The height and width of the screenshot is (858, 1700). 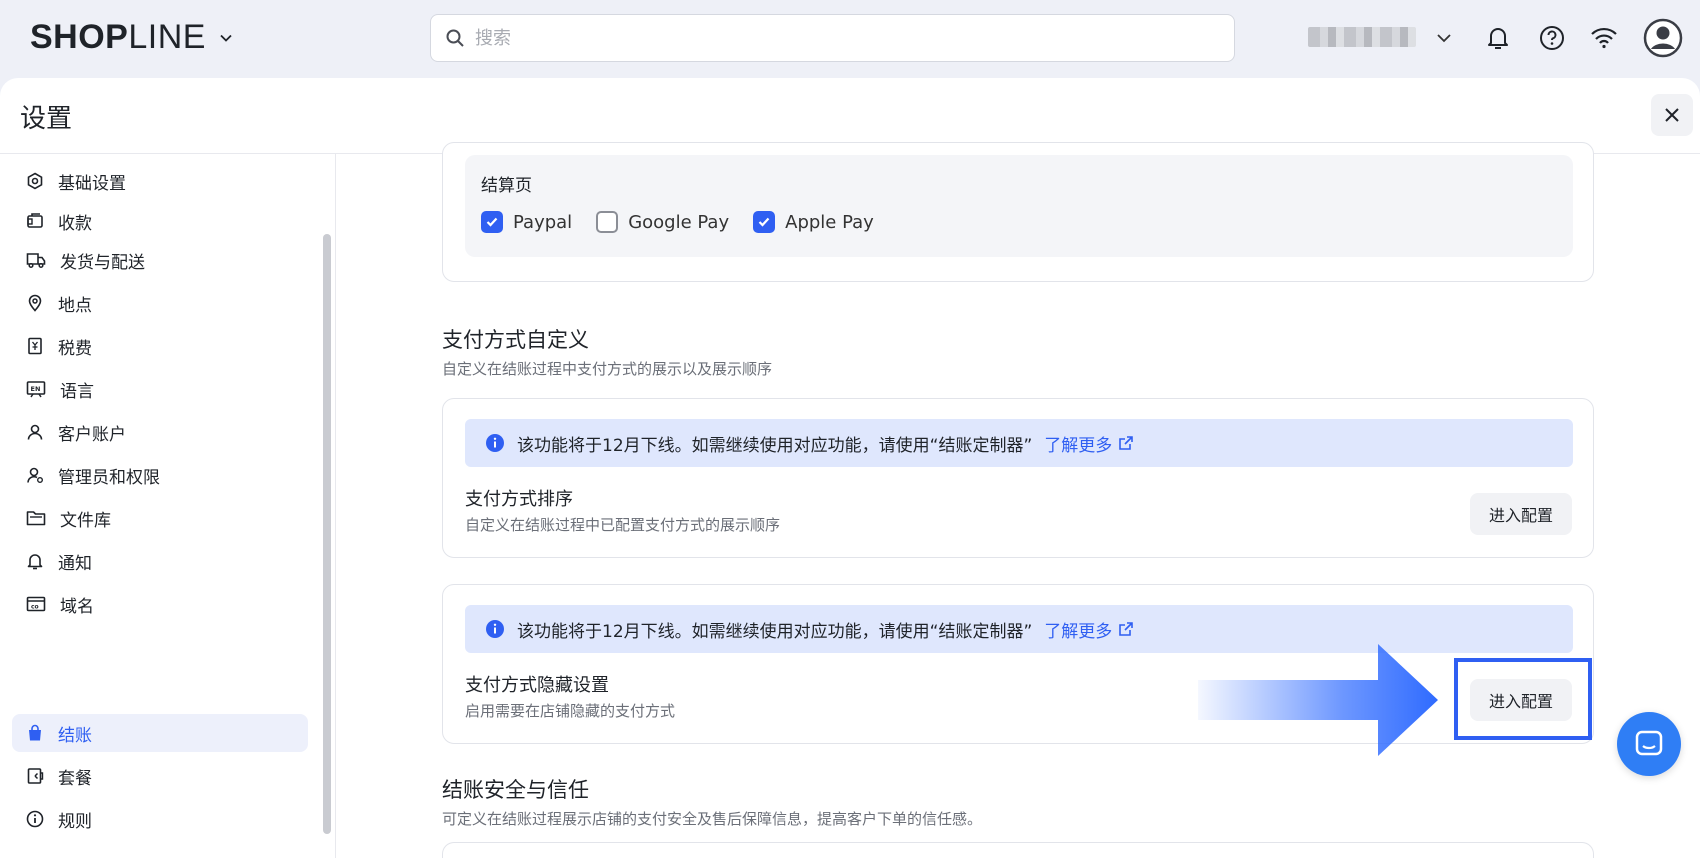 What do you see at coordinates (327, 534) in the screenshot?
I see `sidebar-scrollbar` at bounding box center [327, 534].